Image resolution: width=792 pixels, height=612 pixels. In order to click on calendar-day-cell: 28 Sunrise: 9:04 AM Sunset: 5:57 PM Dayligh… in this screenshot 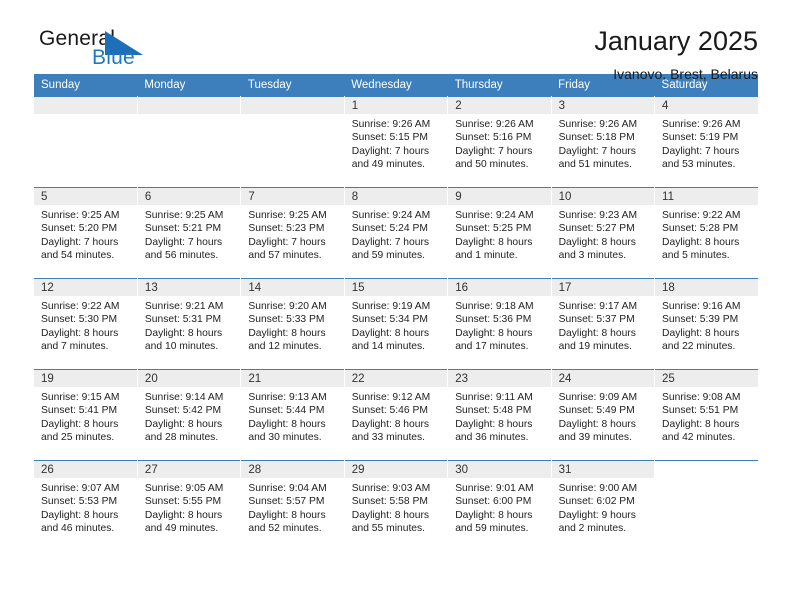, I will do `click(292, 505)`.